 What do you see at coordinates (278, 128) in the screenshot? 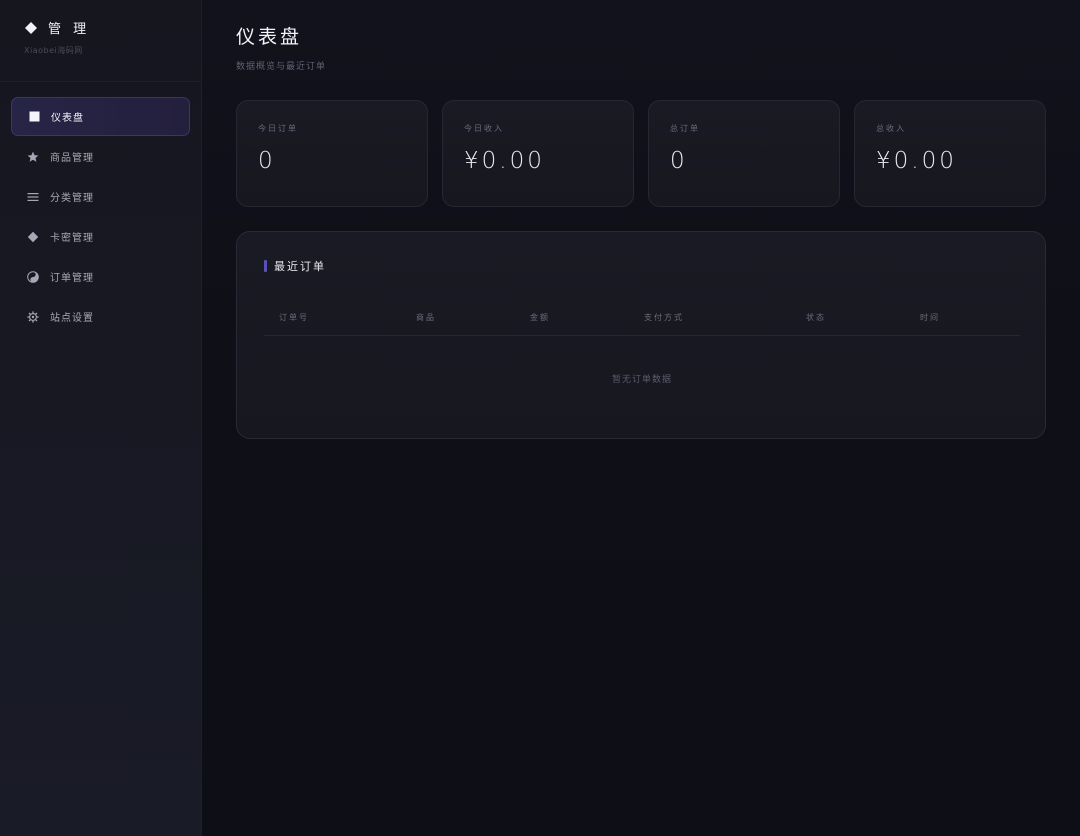
I see `stat-label: 今日订单` at bounding box center [278, 128].